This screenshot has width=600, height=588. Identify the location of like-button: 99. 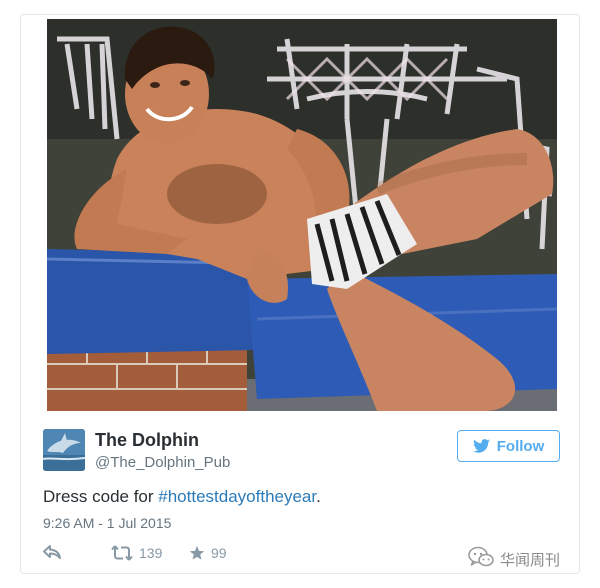
(208, 553).